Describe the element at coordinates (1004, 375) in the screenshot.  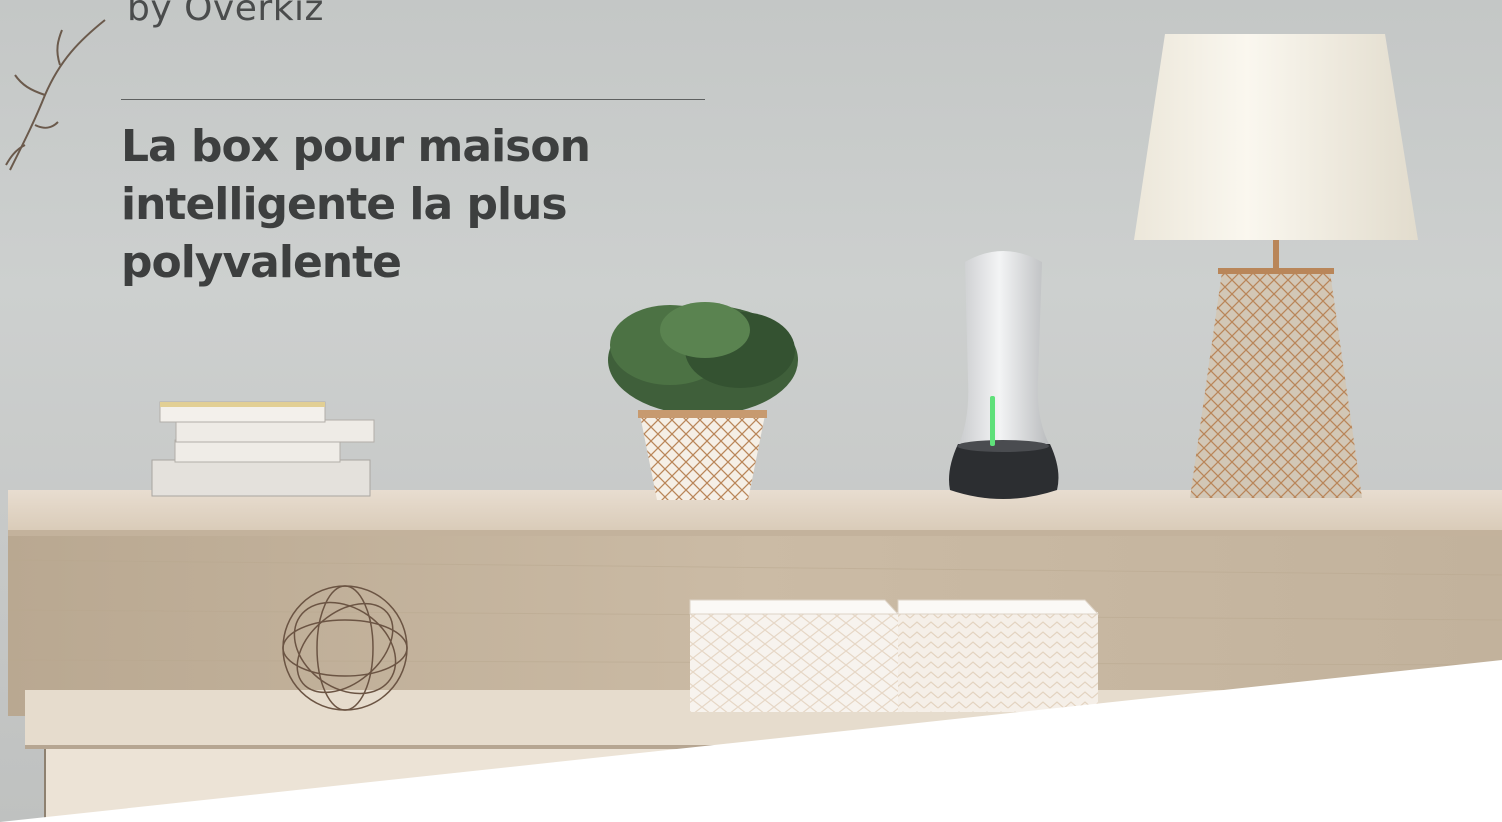
I see `smart-home-hub` at that location.